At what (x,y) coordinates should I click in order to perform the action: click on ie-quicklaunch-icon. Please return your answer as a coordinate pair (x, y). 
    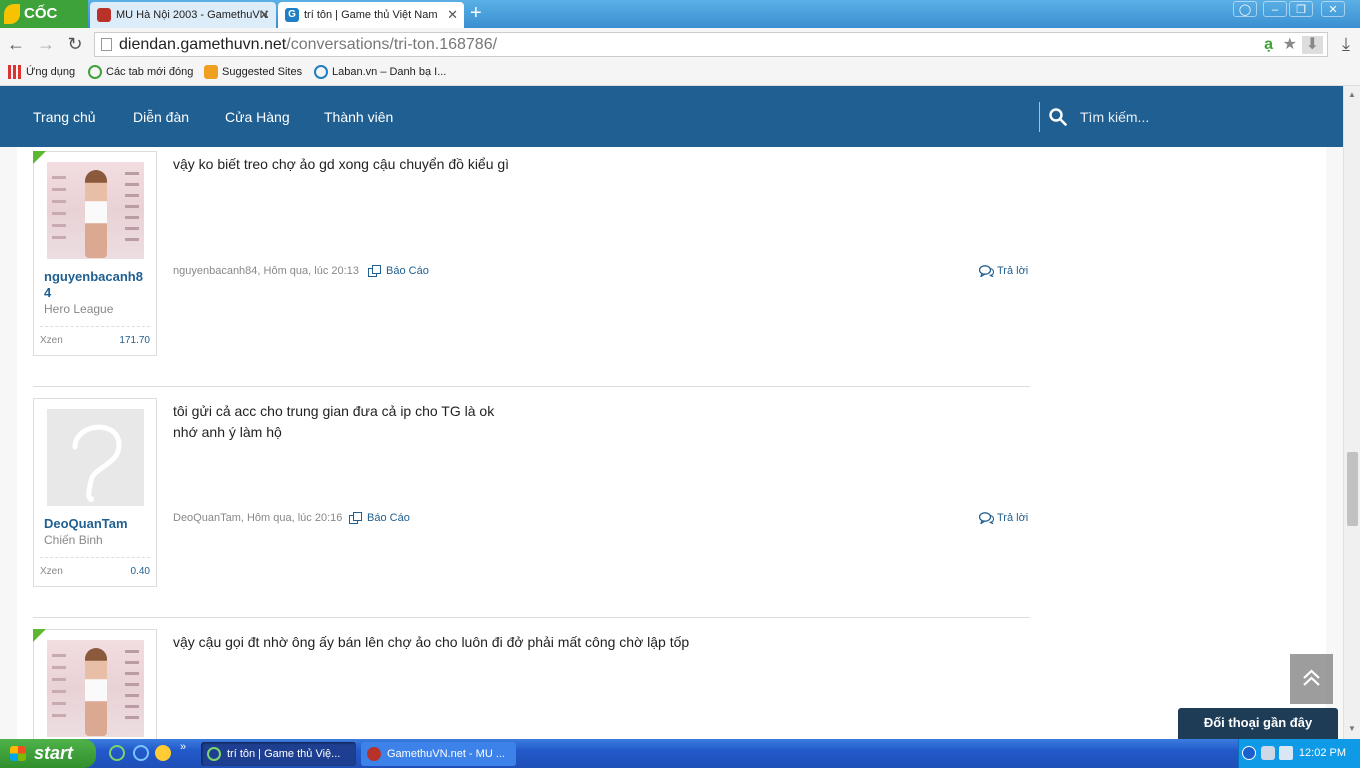
    Looking at the image, I should click on (141, 753).